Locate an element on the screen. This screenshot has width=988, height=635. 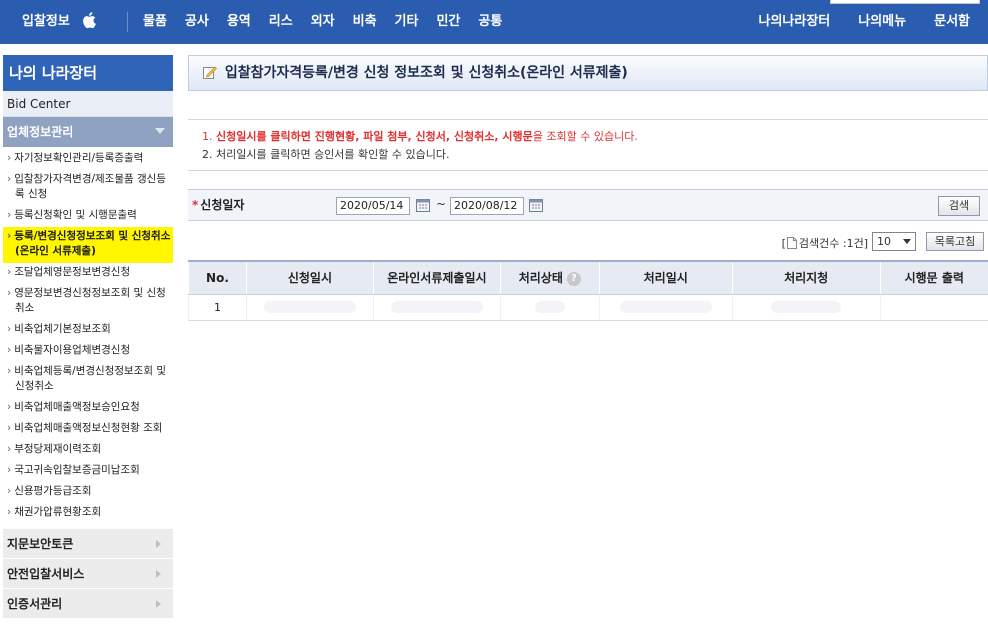
table-row: 1 is located at coordinates (588, 307).